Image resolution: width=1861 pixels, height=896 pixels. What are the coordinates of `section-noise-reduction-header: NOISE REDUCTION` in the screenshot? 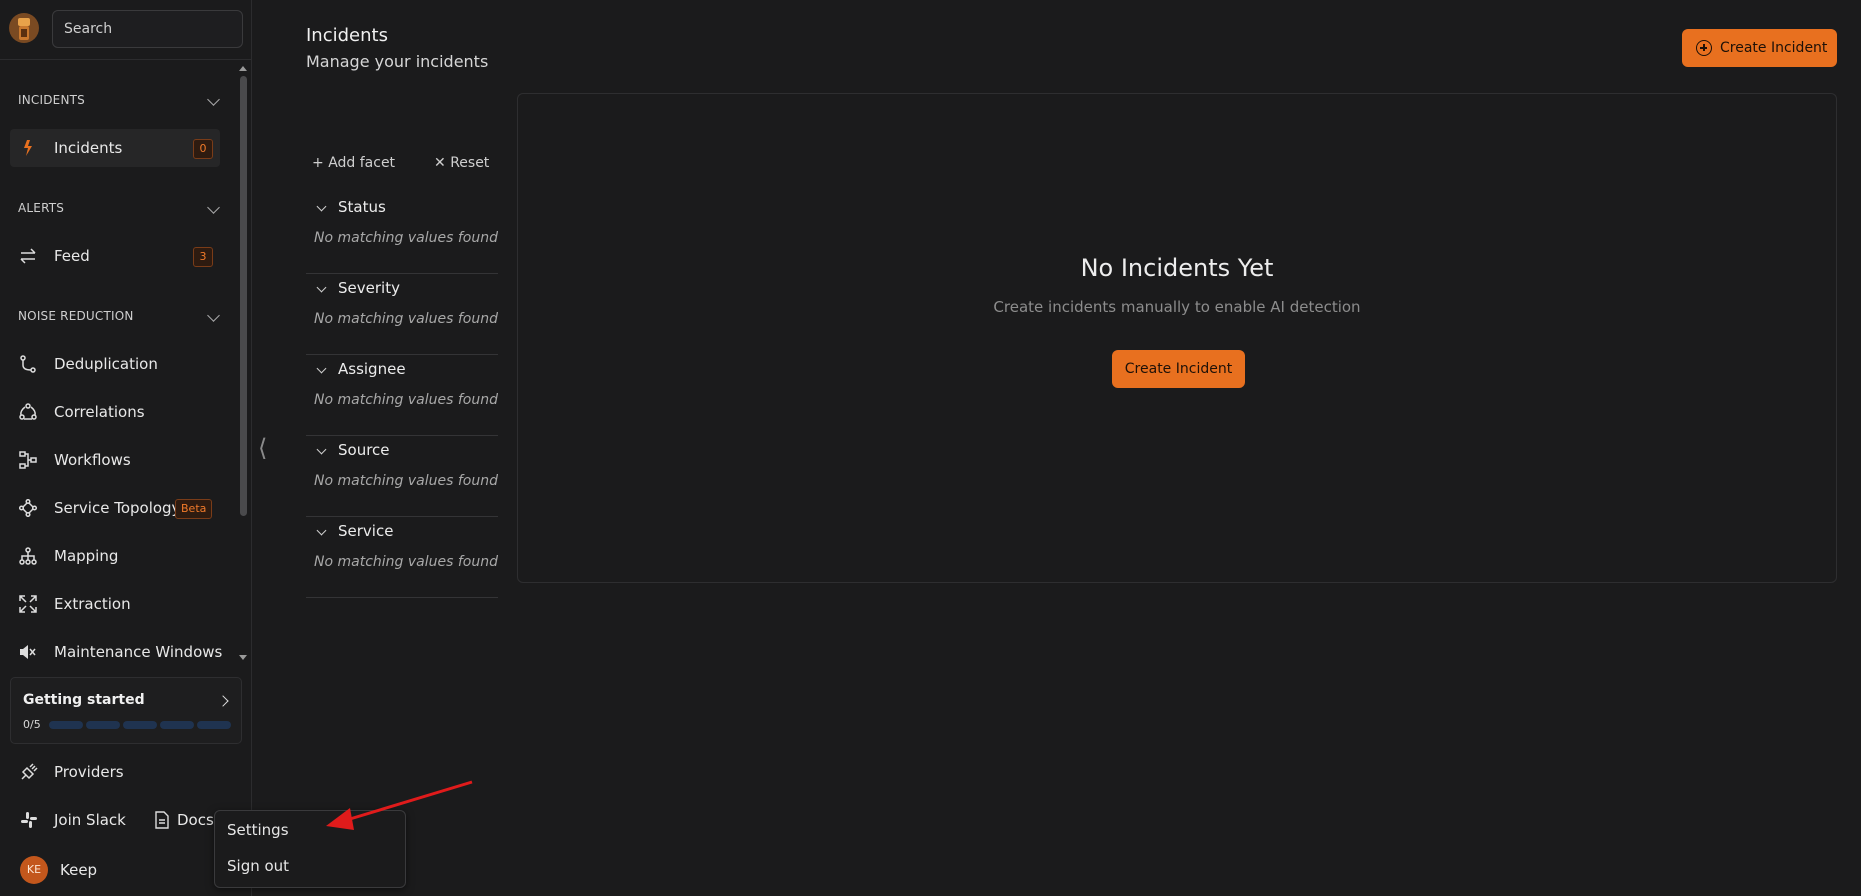 It's located at (119, 319).